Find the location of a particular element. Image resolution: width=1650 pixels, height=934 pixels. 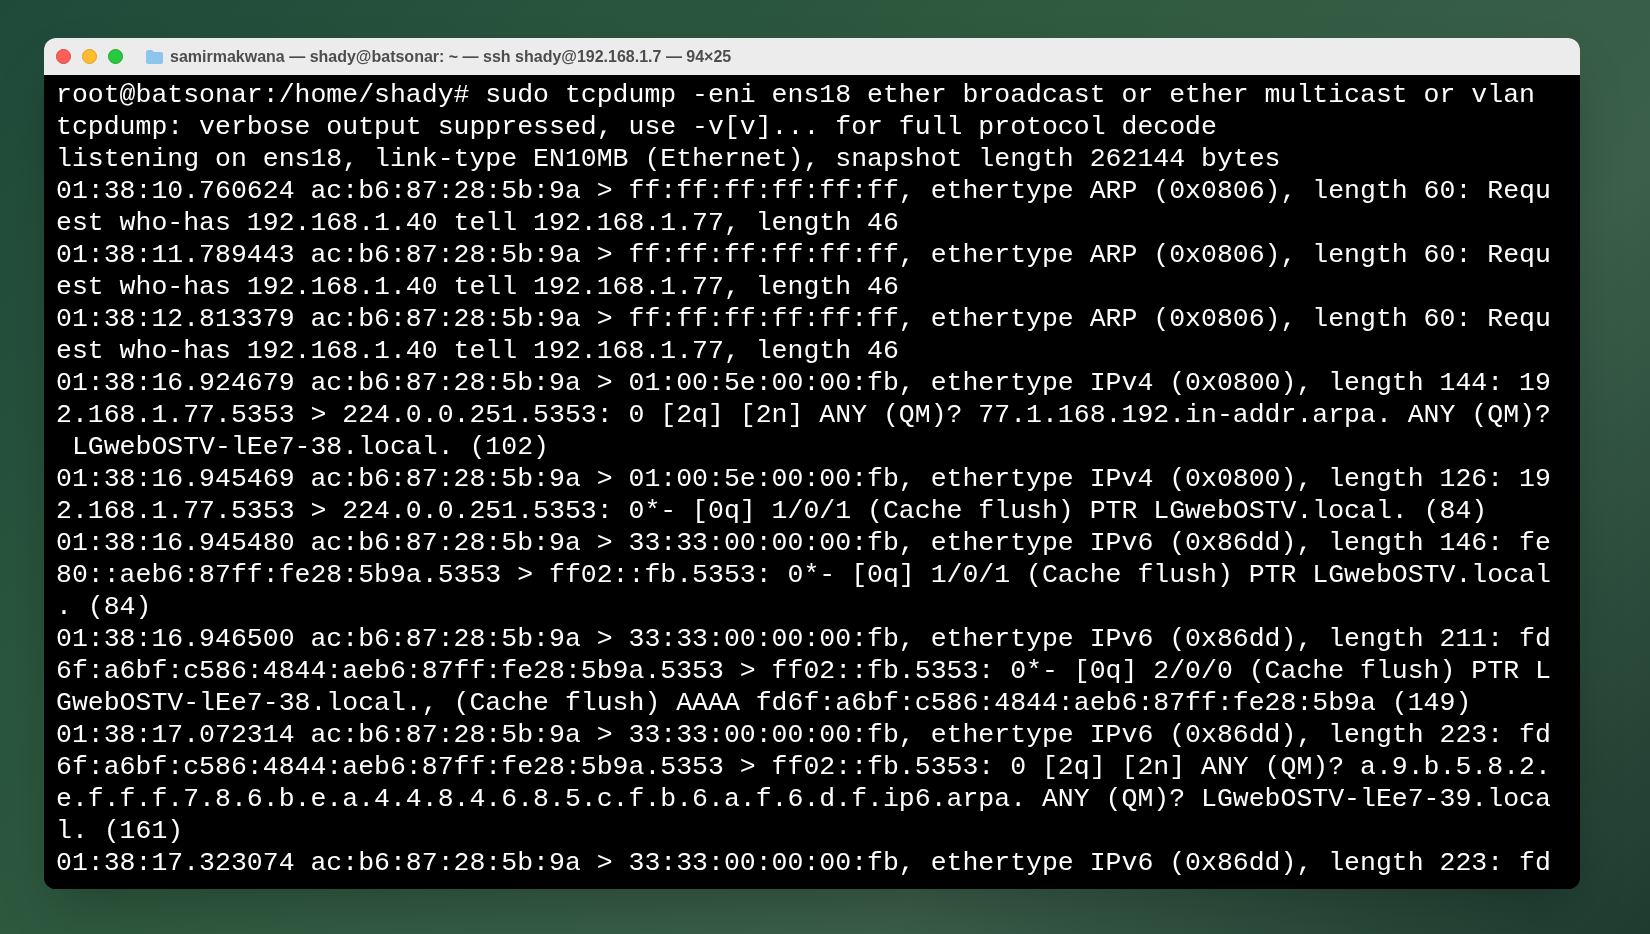

terminal-line: listening on ens18, link-type EN10MB (Ethernet), snapshot length 262144 bytes is located at coordinates (668, 159).